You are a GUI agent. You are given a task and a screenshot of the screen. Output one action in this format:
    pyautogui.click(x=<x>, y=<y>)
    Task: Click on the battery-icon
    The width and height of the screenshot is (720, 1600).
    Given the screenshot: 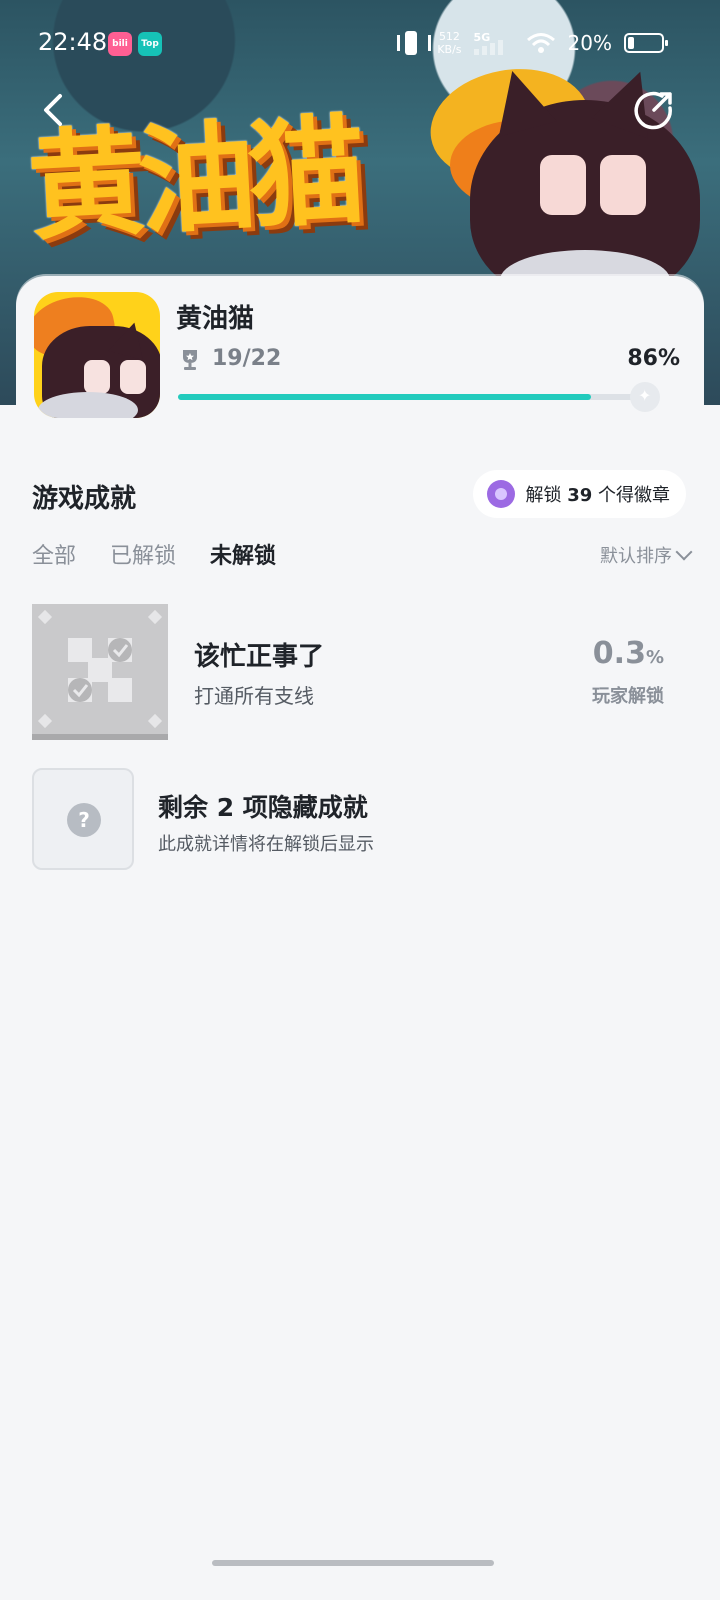 What is the action you would take?
    pyautogui.click(x=646, y=43)
    